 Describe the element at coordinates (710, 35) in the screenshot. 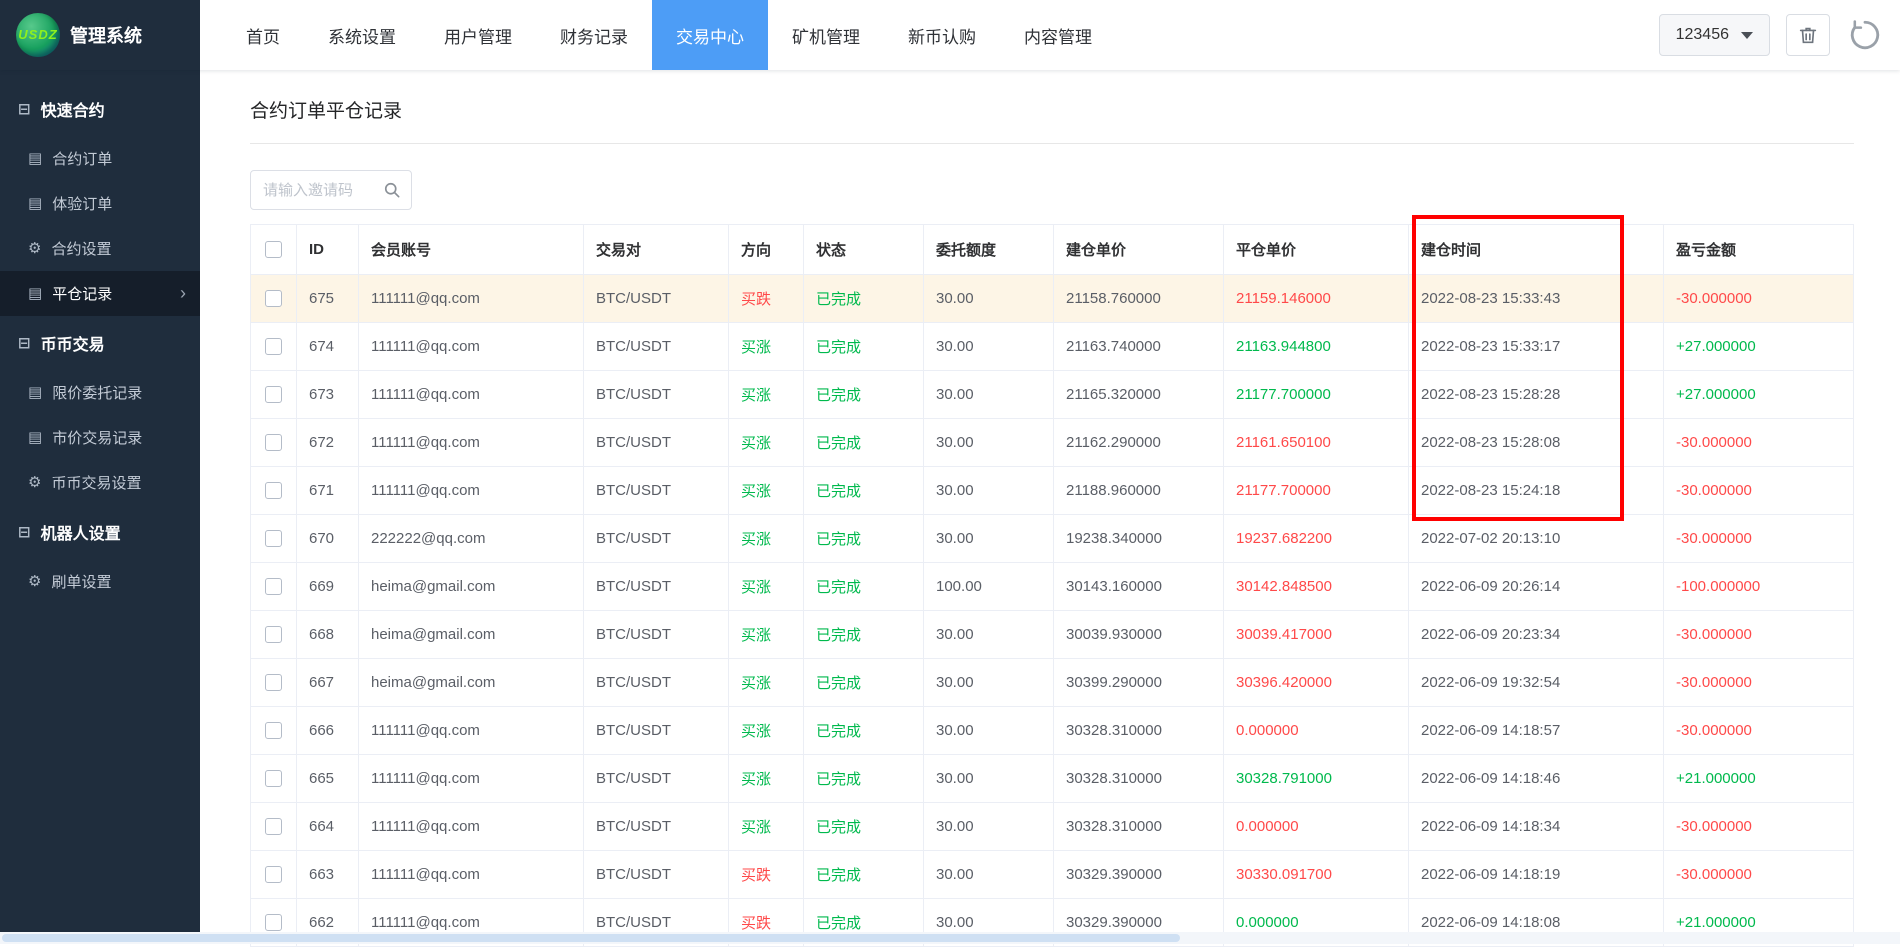

I see `topnav-item: 交易中心` at that location.